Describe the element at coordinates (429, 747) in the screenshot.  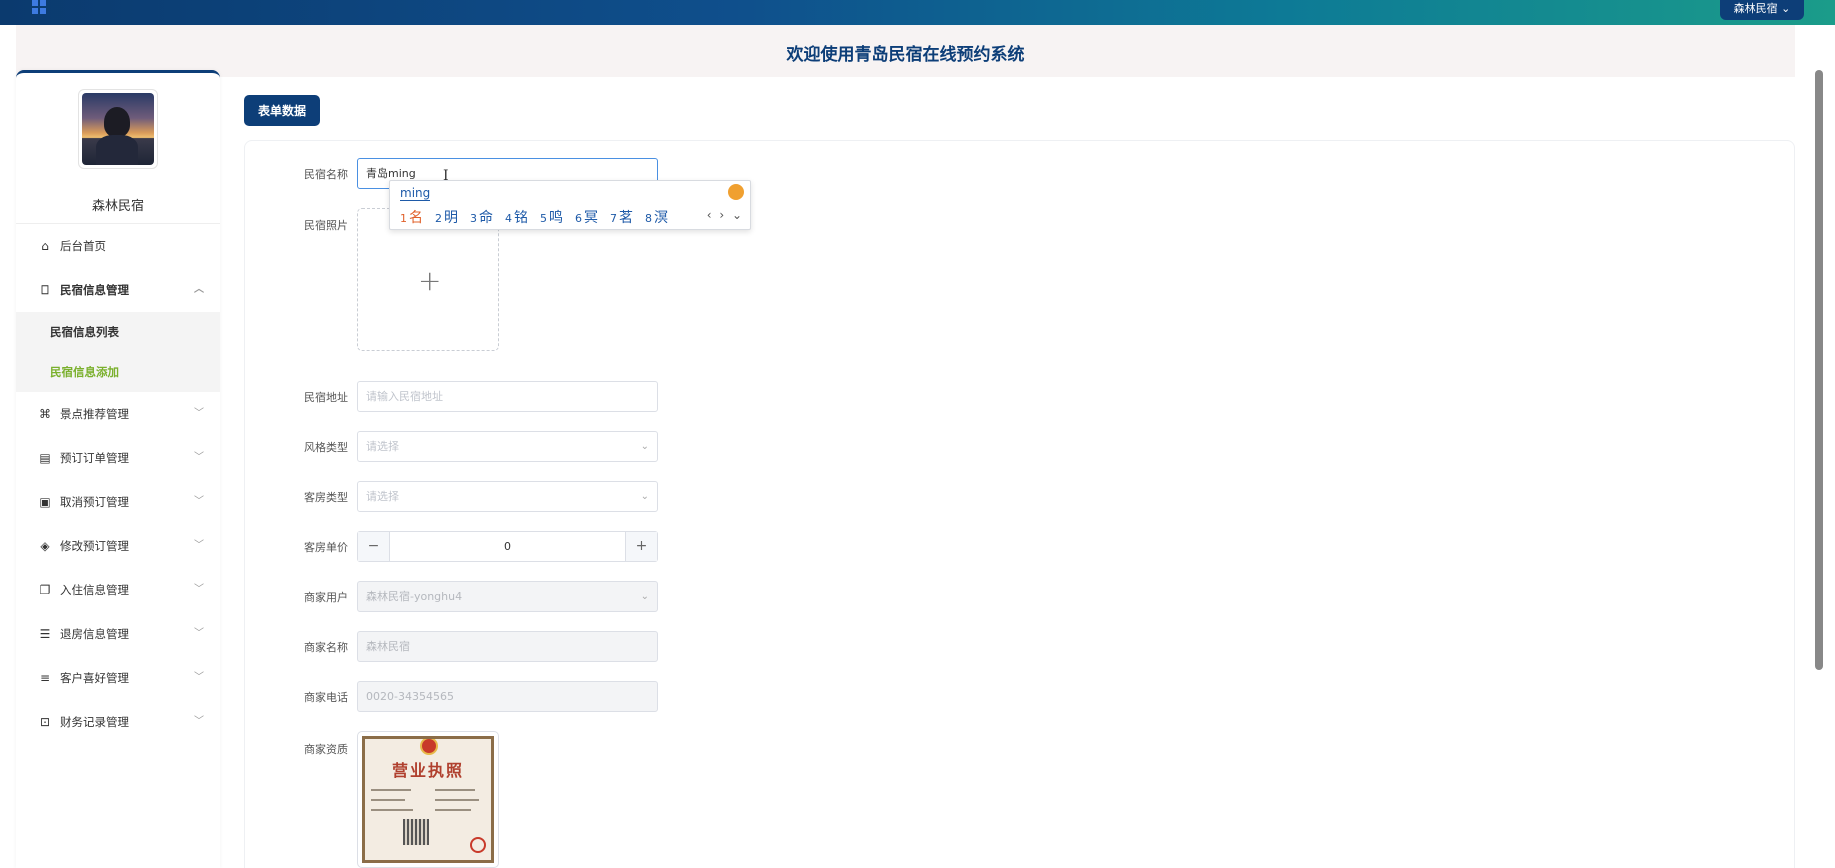
I see `emblem-icon` at that location.